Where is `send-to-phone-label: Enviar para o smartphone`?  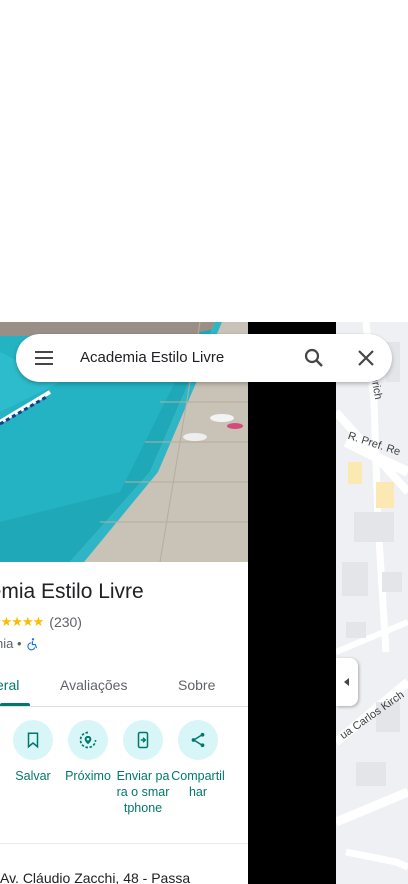
send-to-phone-label: Enviar para o smartphone is located at coordinates (143, 792).